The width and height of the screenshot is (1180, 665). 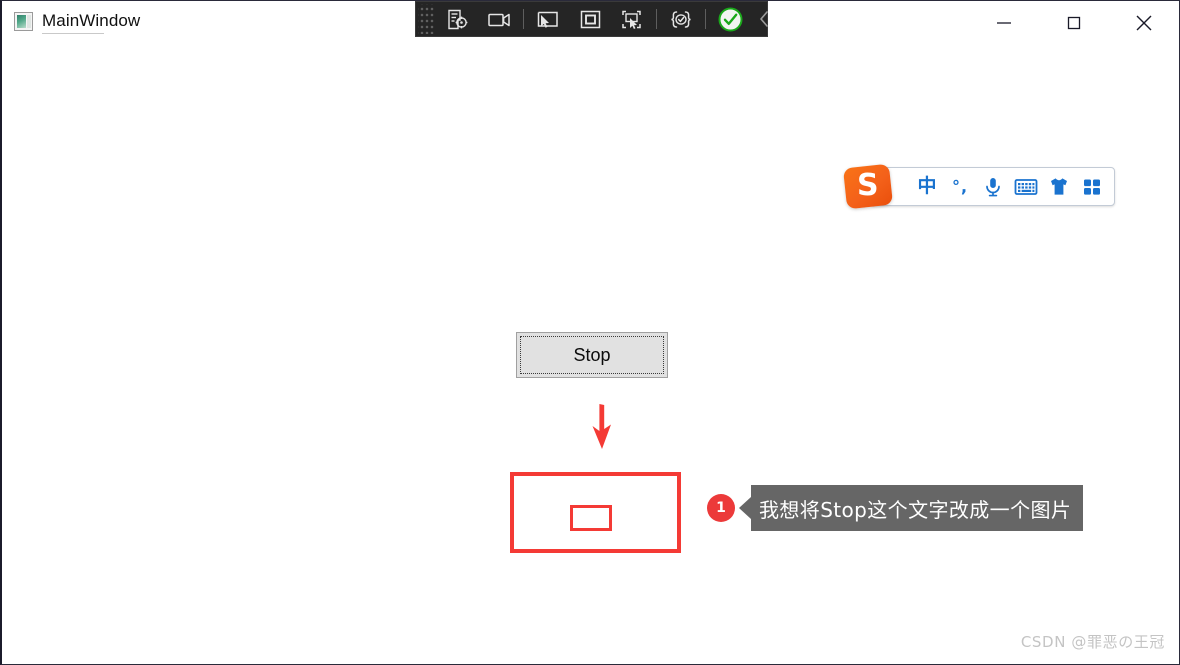 I want to click on ime-punctuation-button: °,, so click(x=960, y=187).